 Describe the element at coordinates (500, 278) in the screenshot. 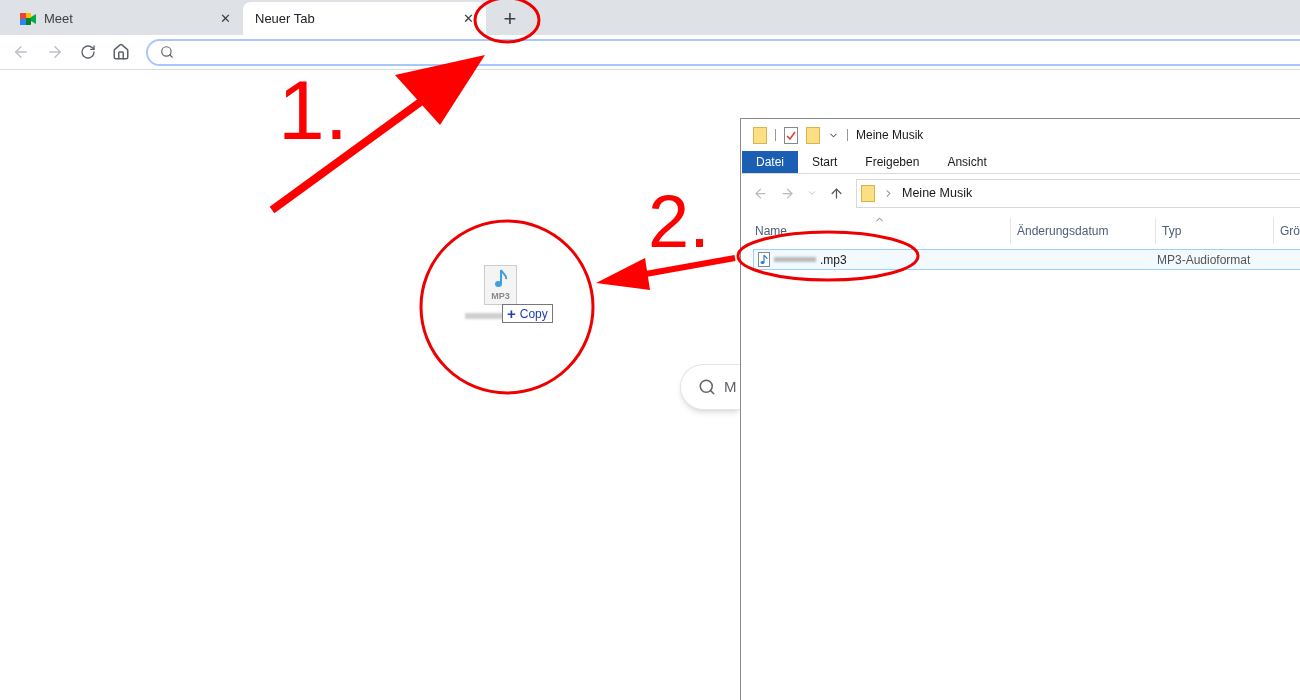

I see `music-note-icon` at that location.